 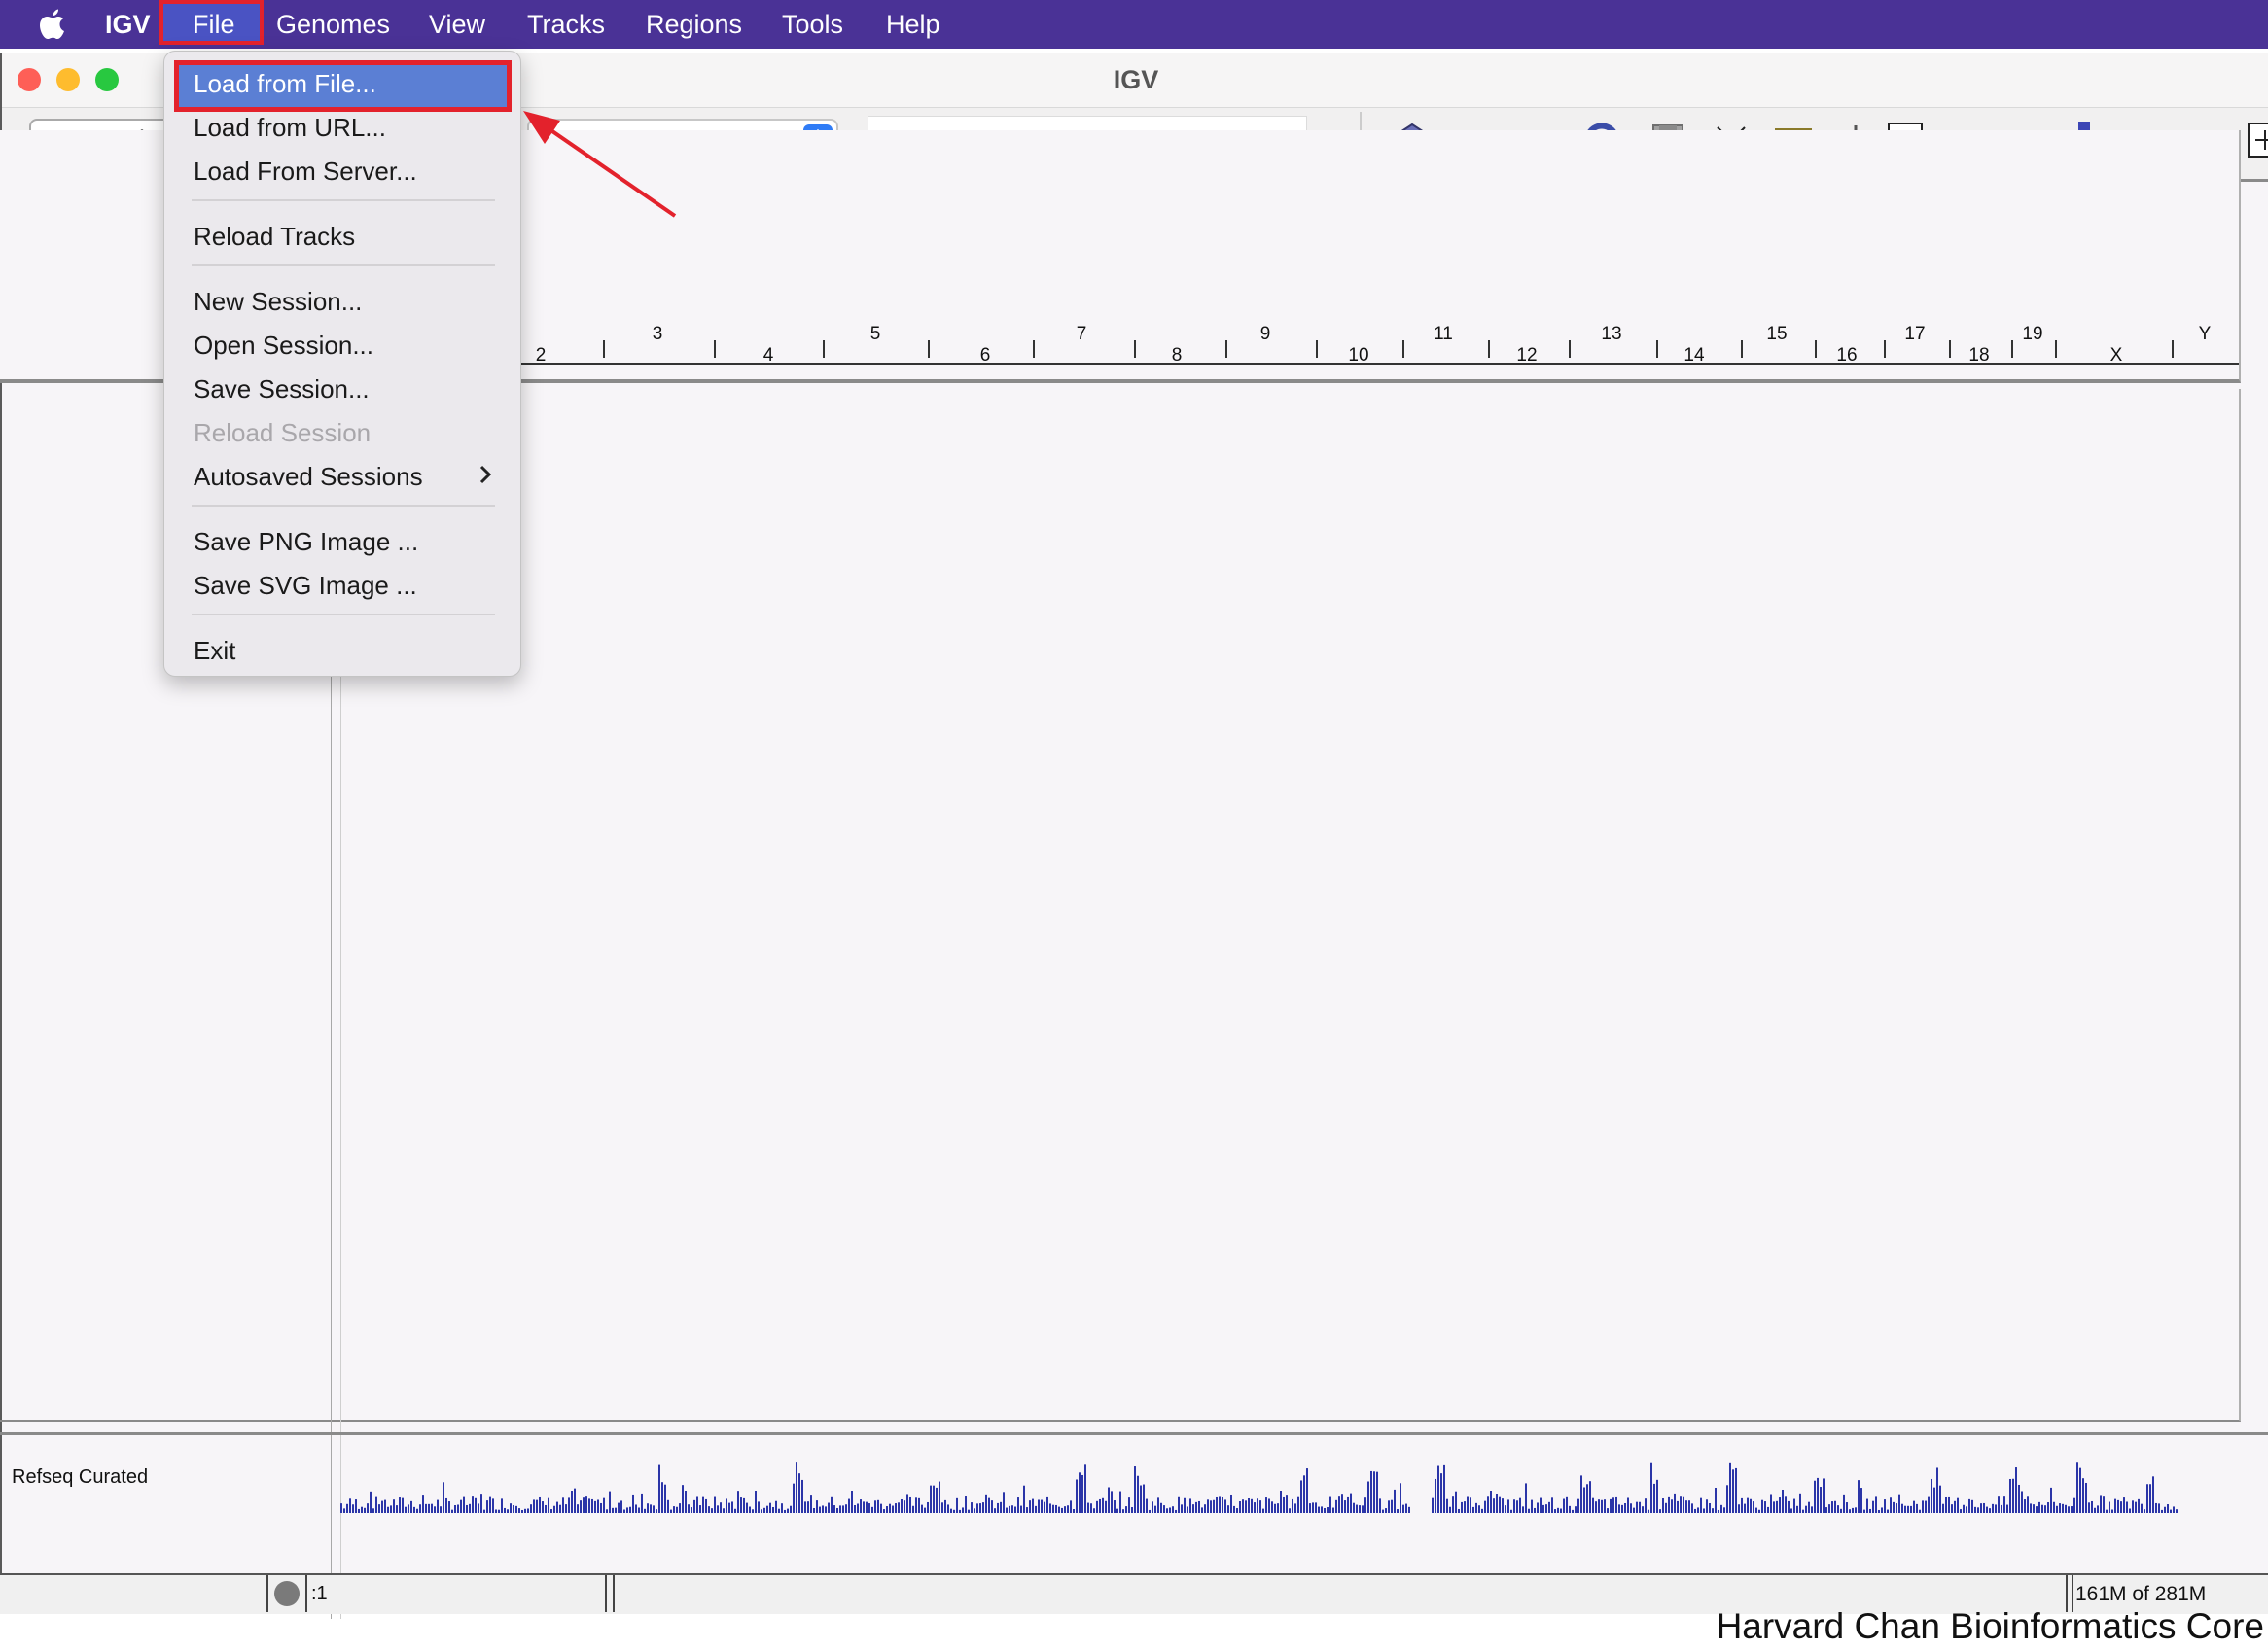 What do you see at coordinates (333, 24) in the screenshot?
I see `menubar-genomes: Genomes` at bounding box center [333, 24].